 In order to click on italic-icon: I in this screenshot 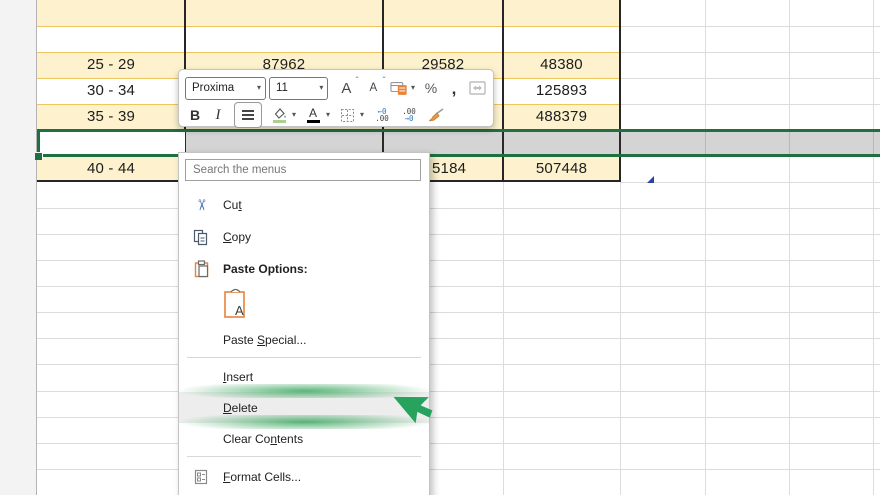, I will do `click(218, 114)`.